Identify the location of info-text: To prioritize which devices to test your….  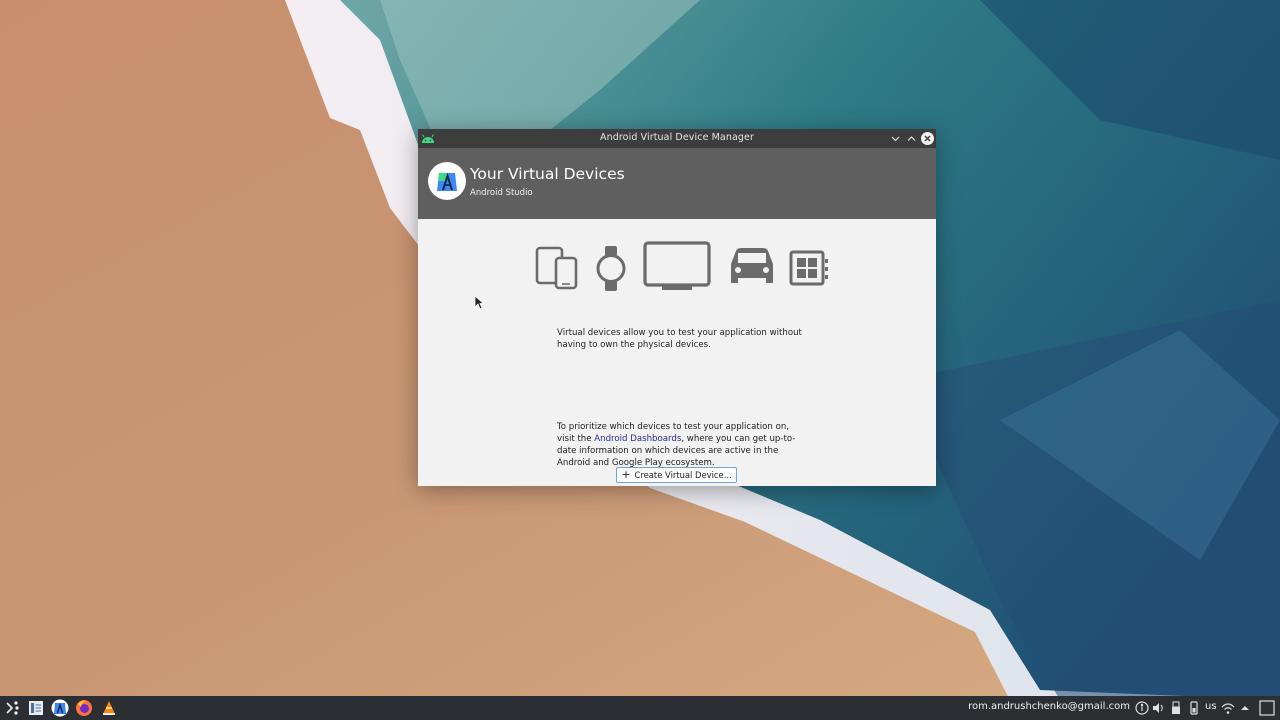
(679, 445).